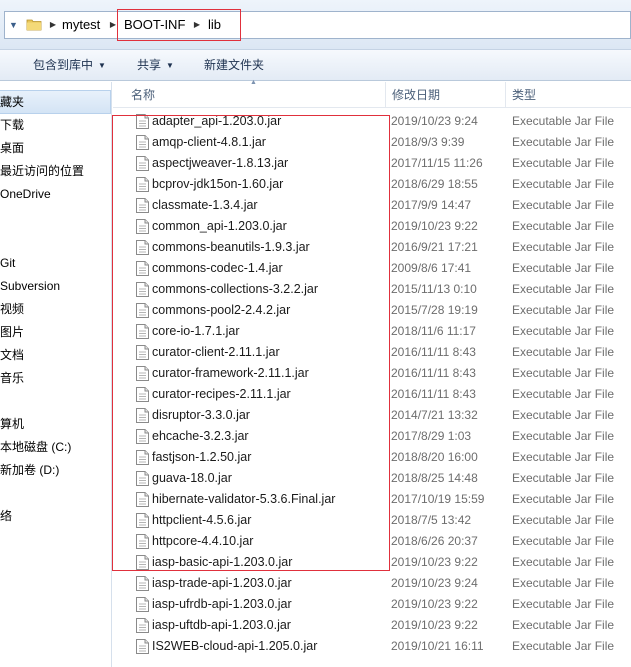 The height and width of the screenshot is (667, 631). What do you see at coordinates (12, 148) in the screenshot?
I see `nav-item-desktop: 桌面` at bounding box center [12, 148].